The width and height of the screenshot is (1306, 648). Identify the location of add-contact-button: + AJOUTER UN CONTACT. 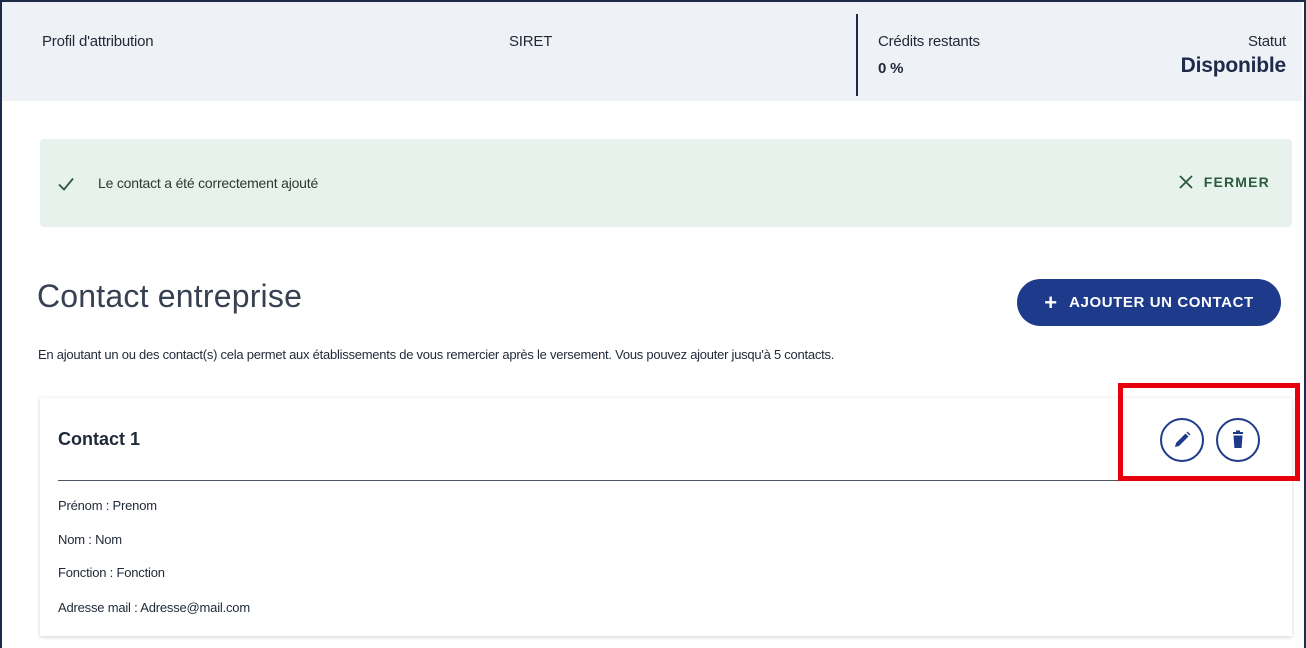
(1149, 302).